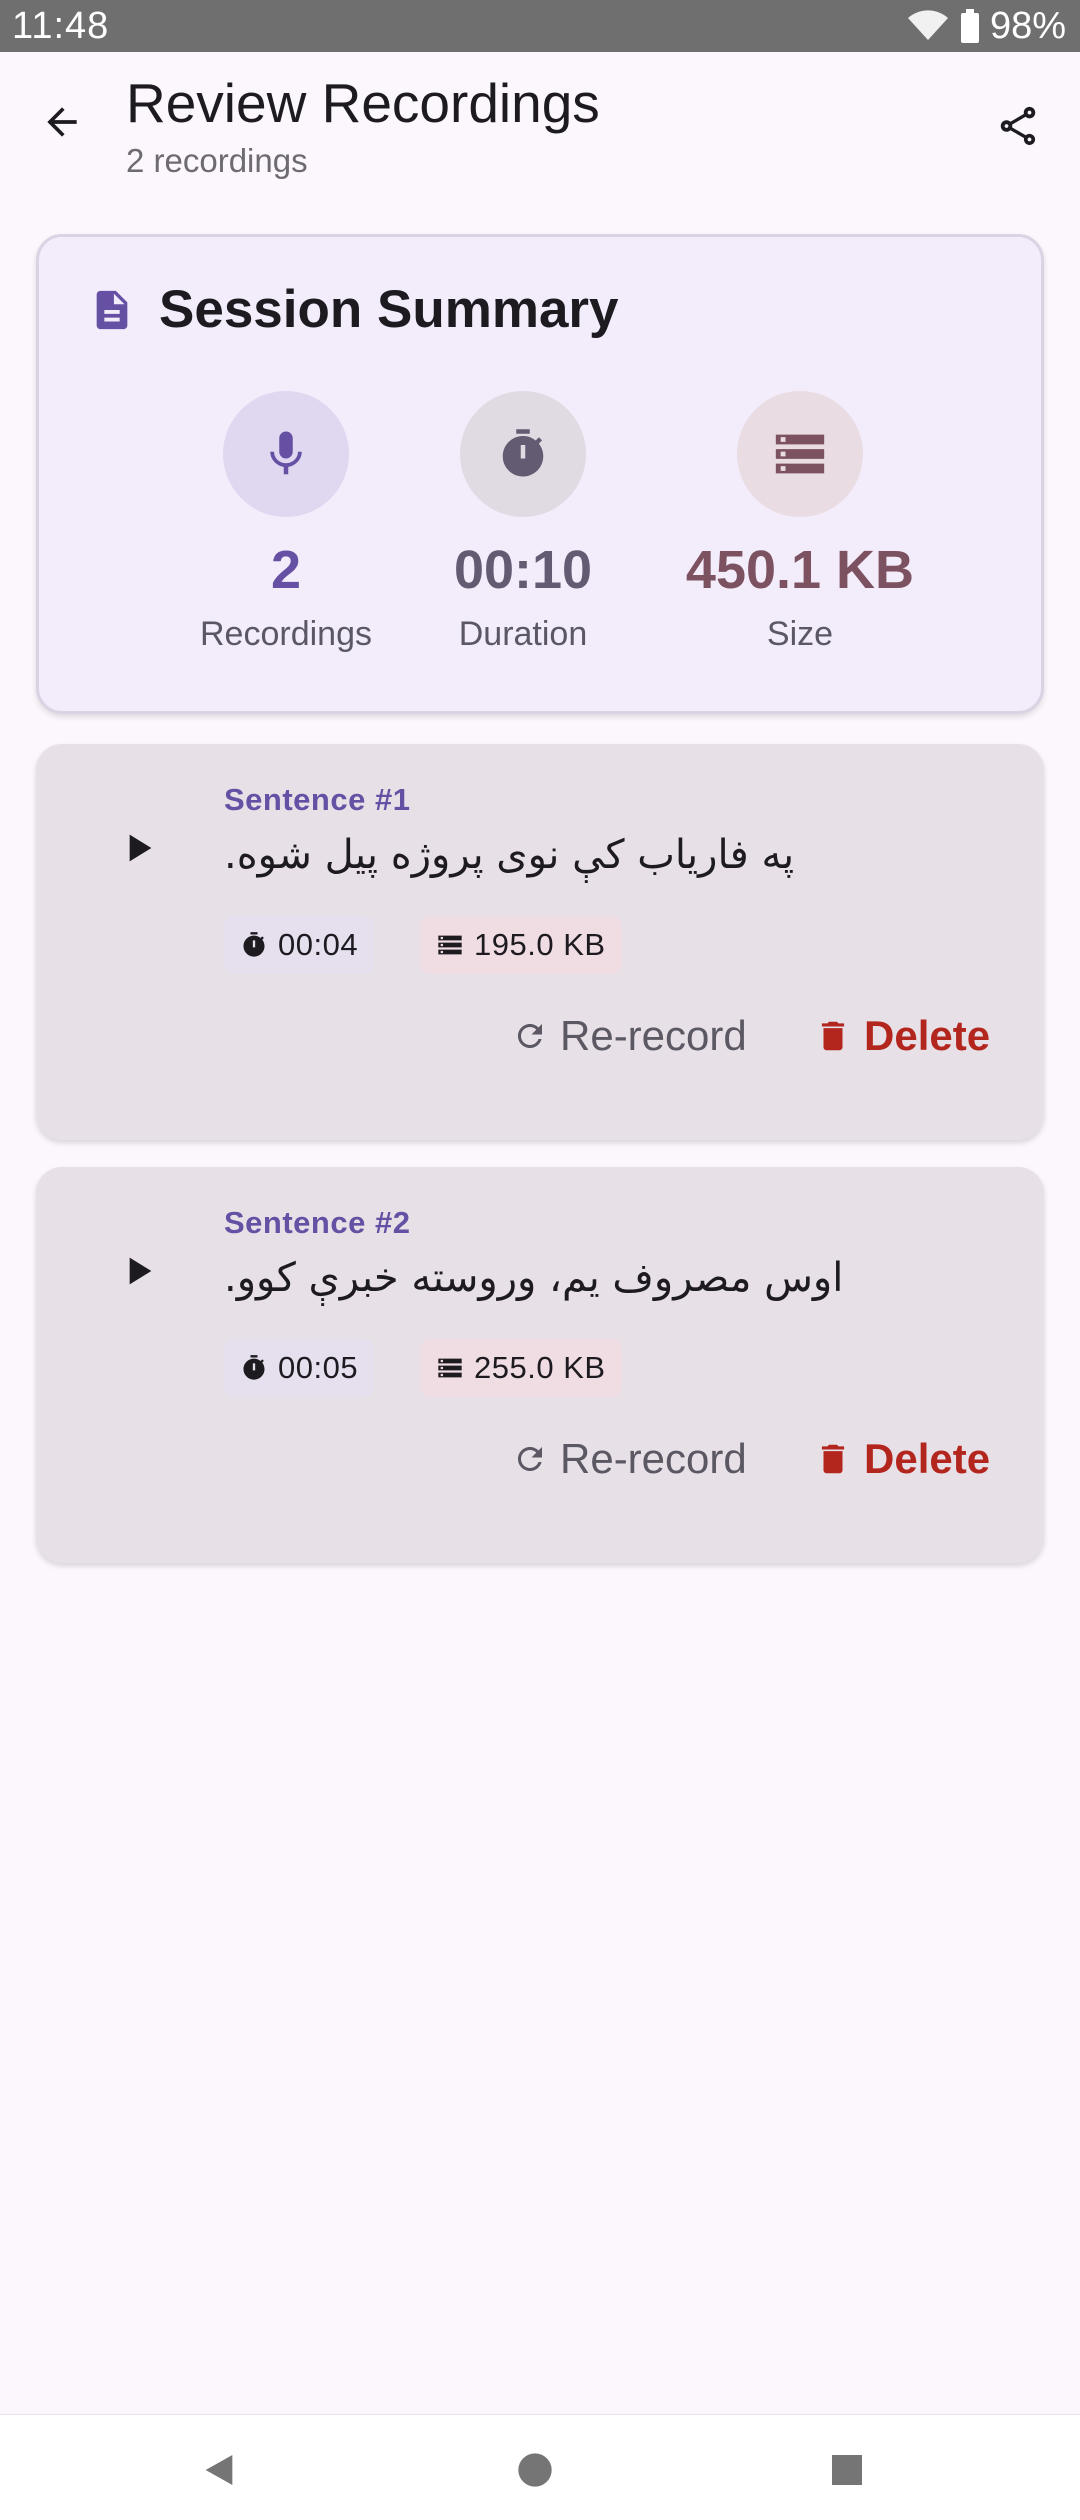 The width and height of the screenshot is (1080, 2520). I want to click on sentence-text: اوس مصروف یم، وروسته خبرې کوو., so click(534, 1278).